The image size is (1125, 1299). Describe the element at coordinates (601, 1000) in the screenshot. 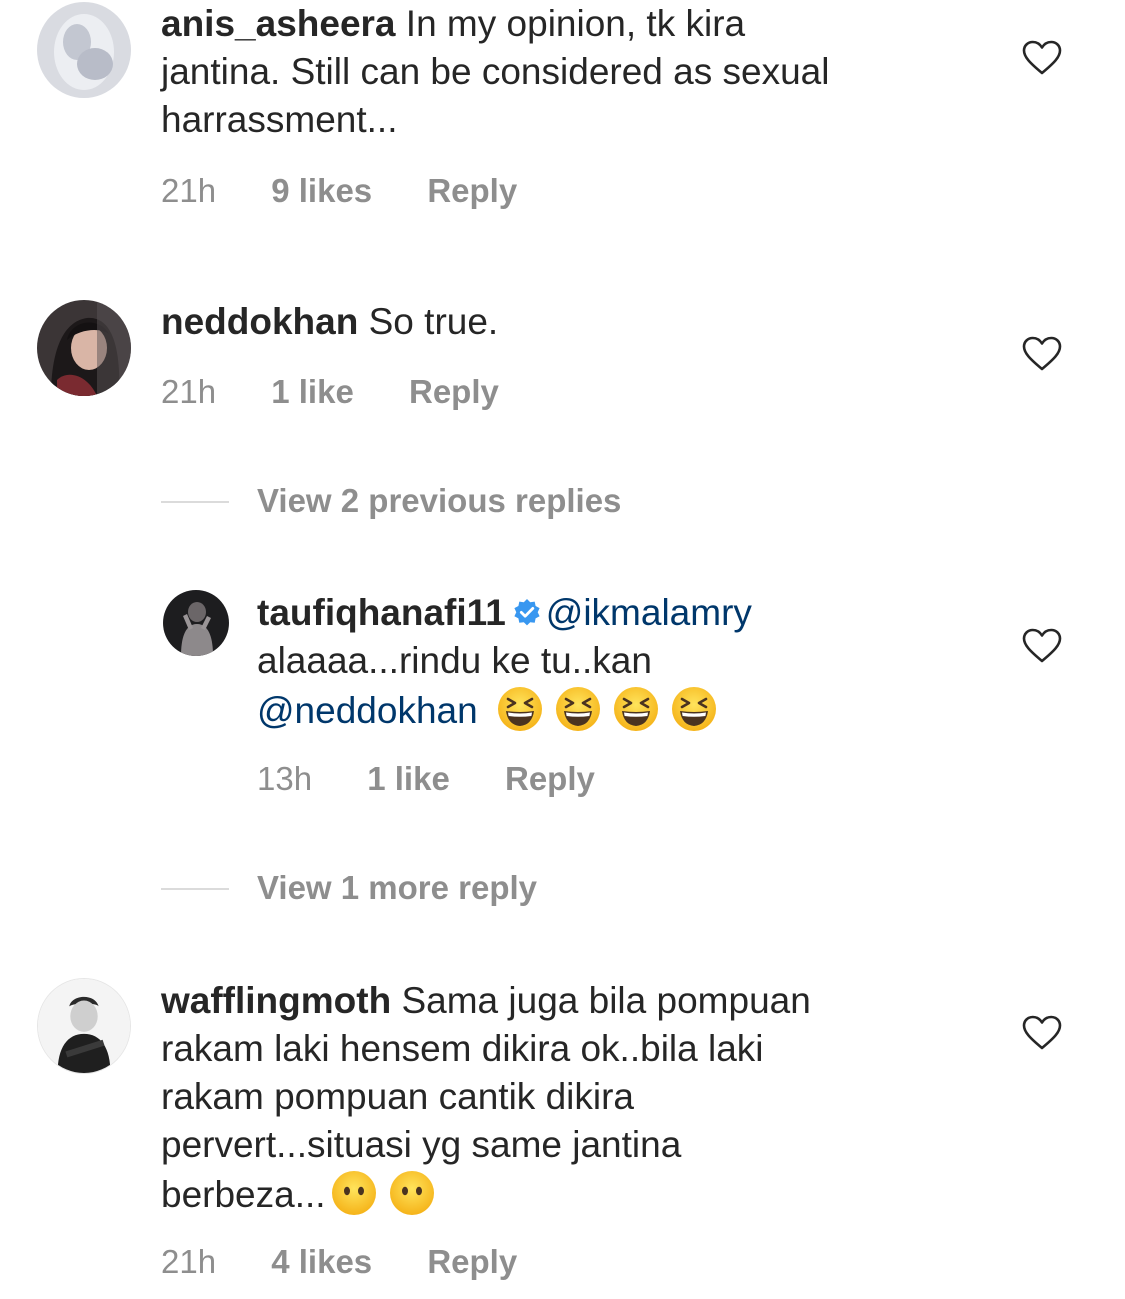

I see `comment-body-line: Sama juga bila pompuan` at that location.